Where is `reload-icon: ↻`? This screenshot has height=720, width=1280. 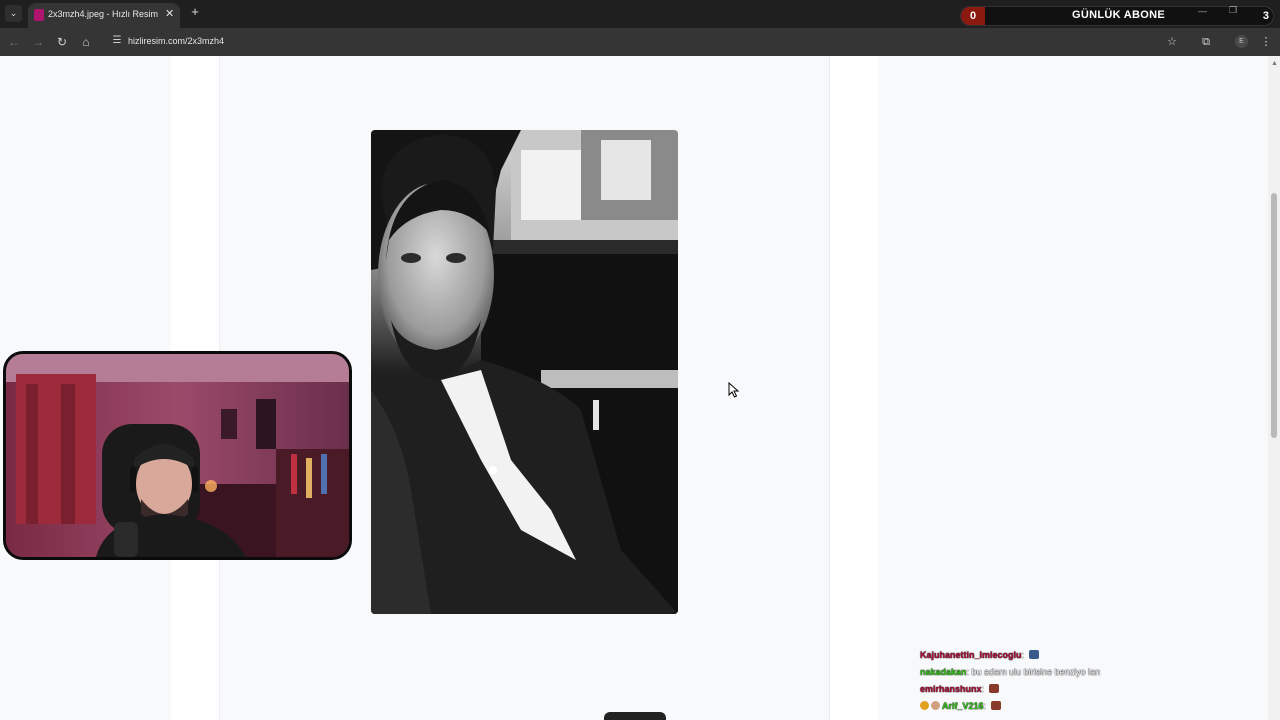 reload-icon: ↻ is located at coordinates (62, 42).